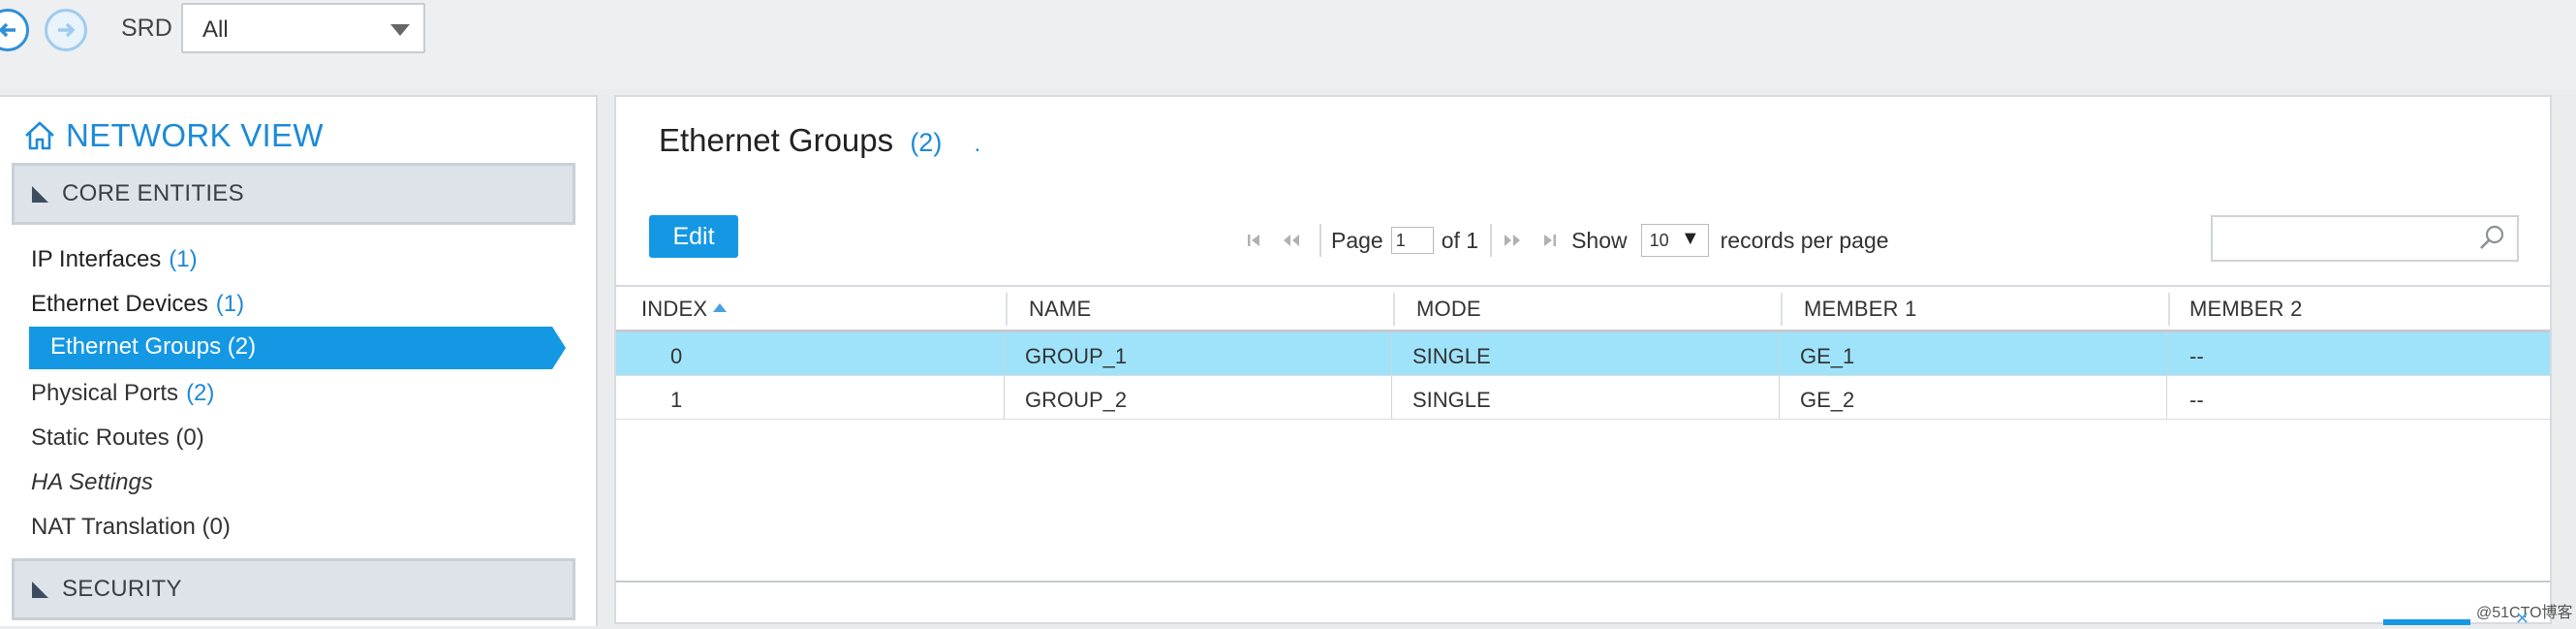  I want to click on sidebar-item-label: NAT Translation (0), so click(131, 527).